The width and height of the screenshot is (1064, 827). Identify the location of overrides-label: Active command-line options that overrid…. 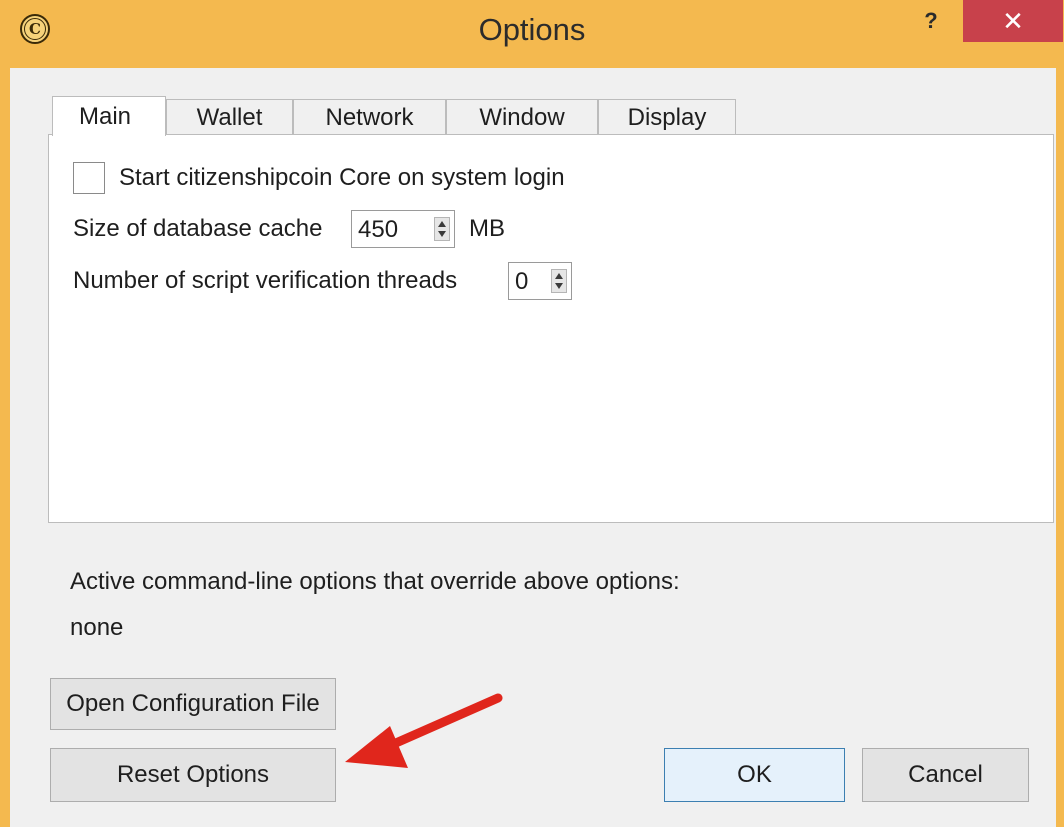
(375, 581).